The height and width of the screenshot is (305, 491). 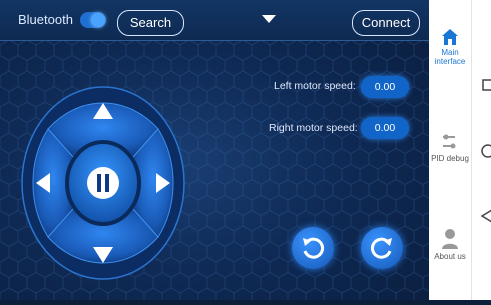 I want to click on nav-label: About us, so click(x=450, y=256).